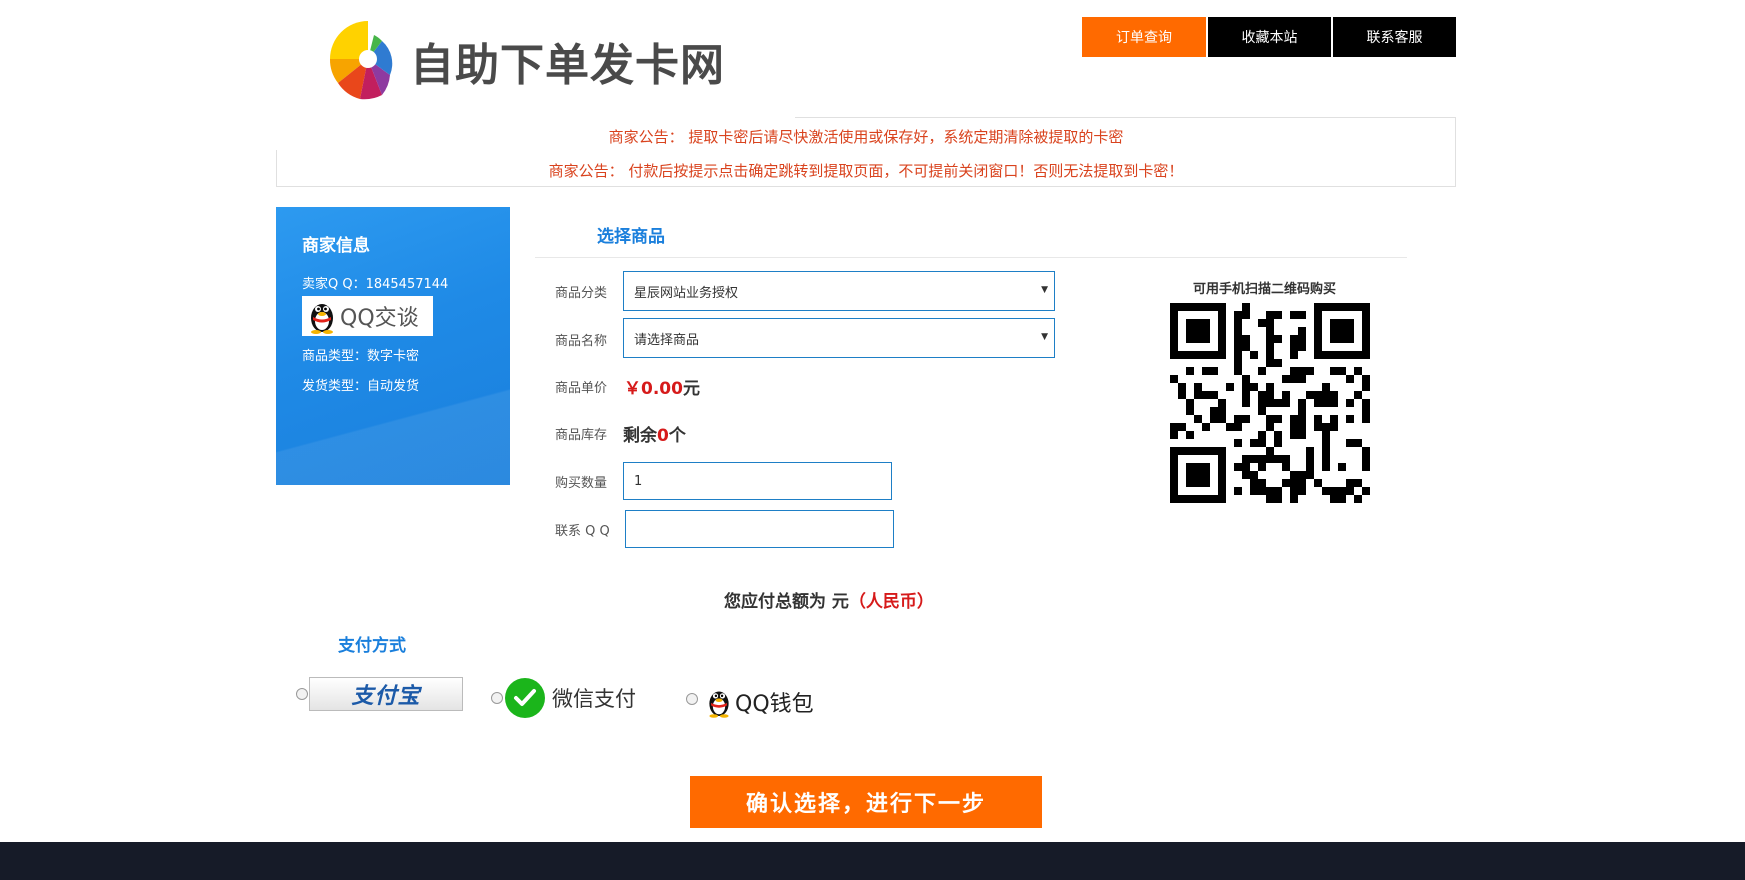 The image size is (1745, 880). Describe the element at coordinates (582, 531) in the screenshot. I see `contact-qq-label: 联系 Q Q` at that location.